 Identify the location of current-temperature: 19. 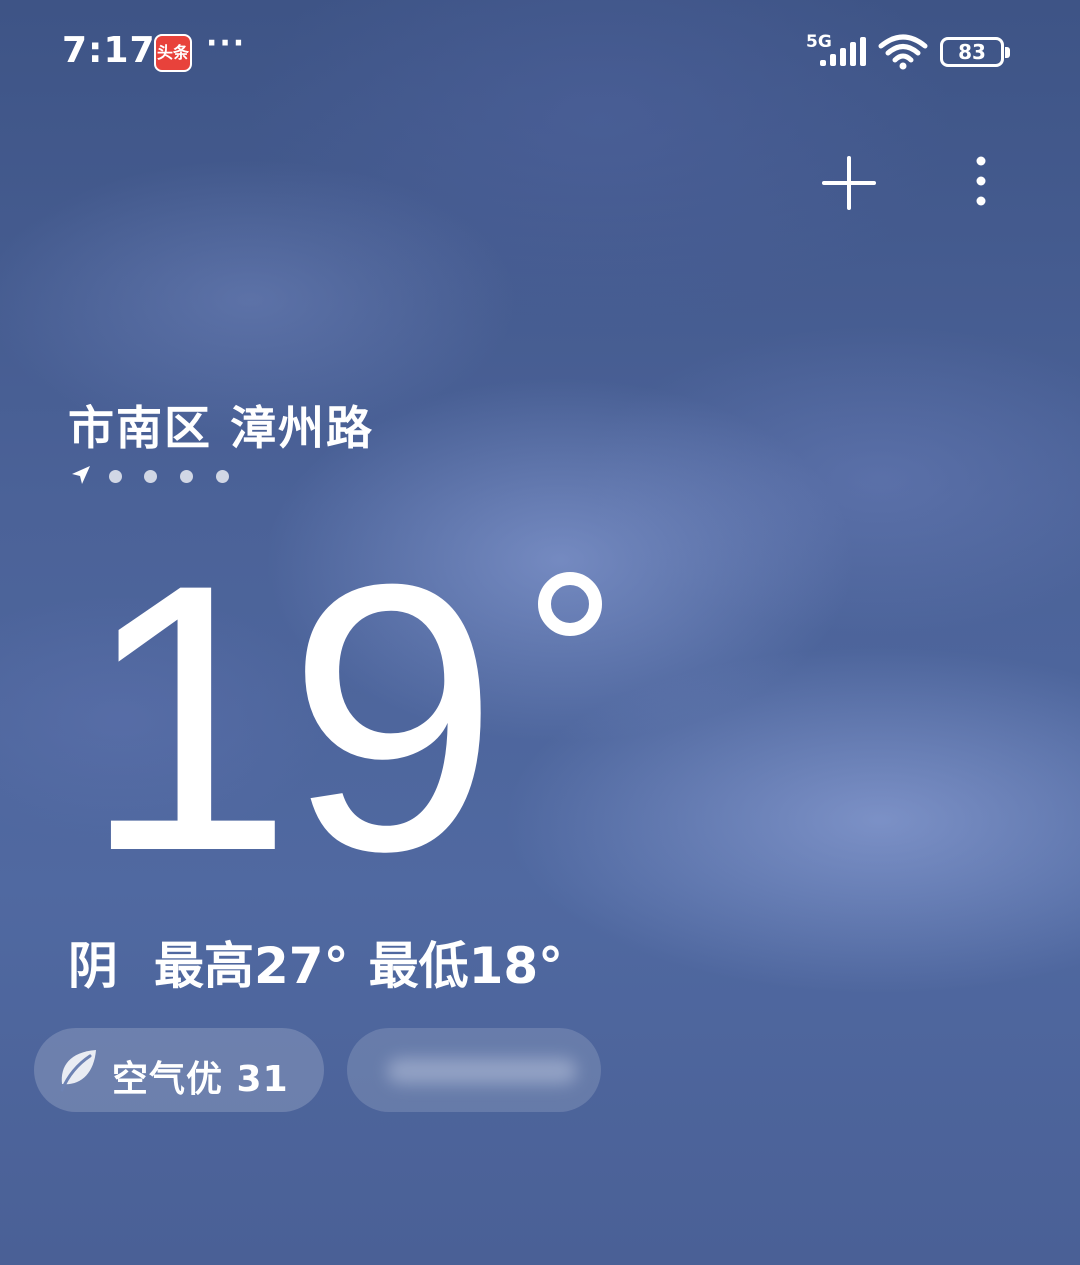
(290, 717).